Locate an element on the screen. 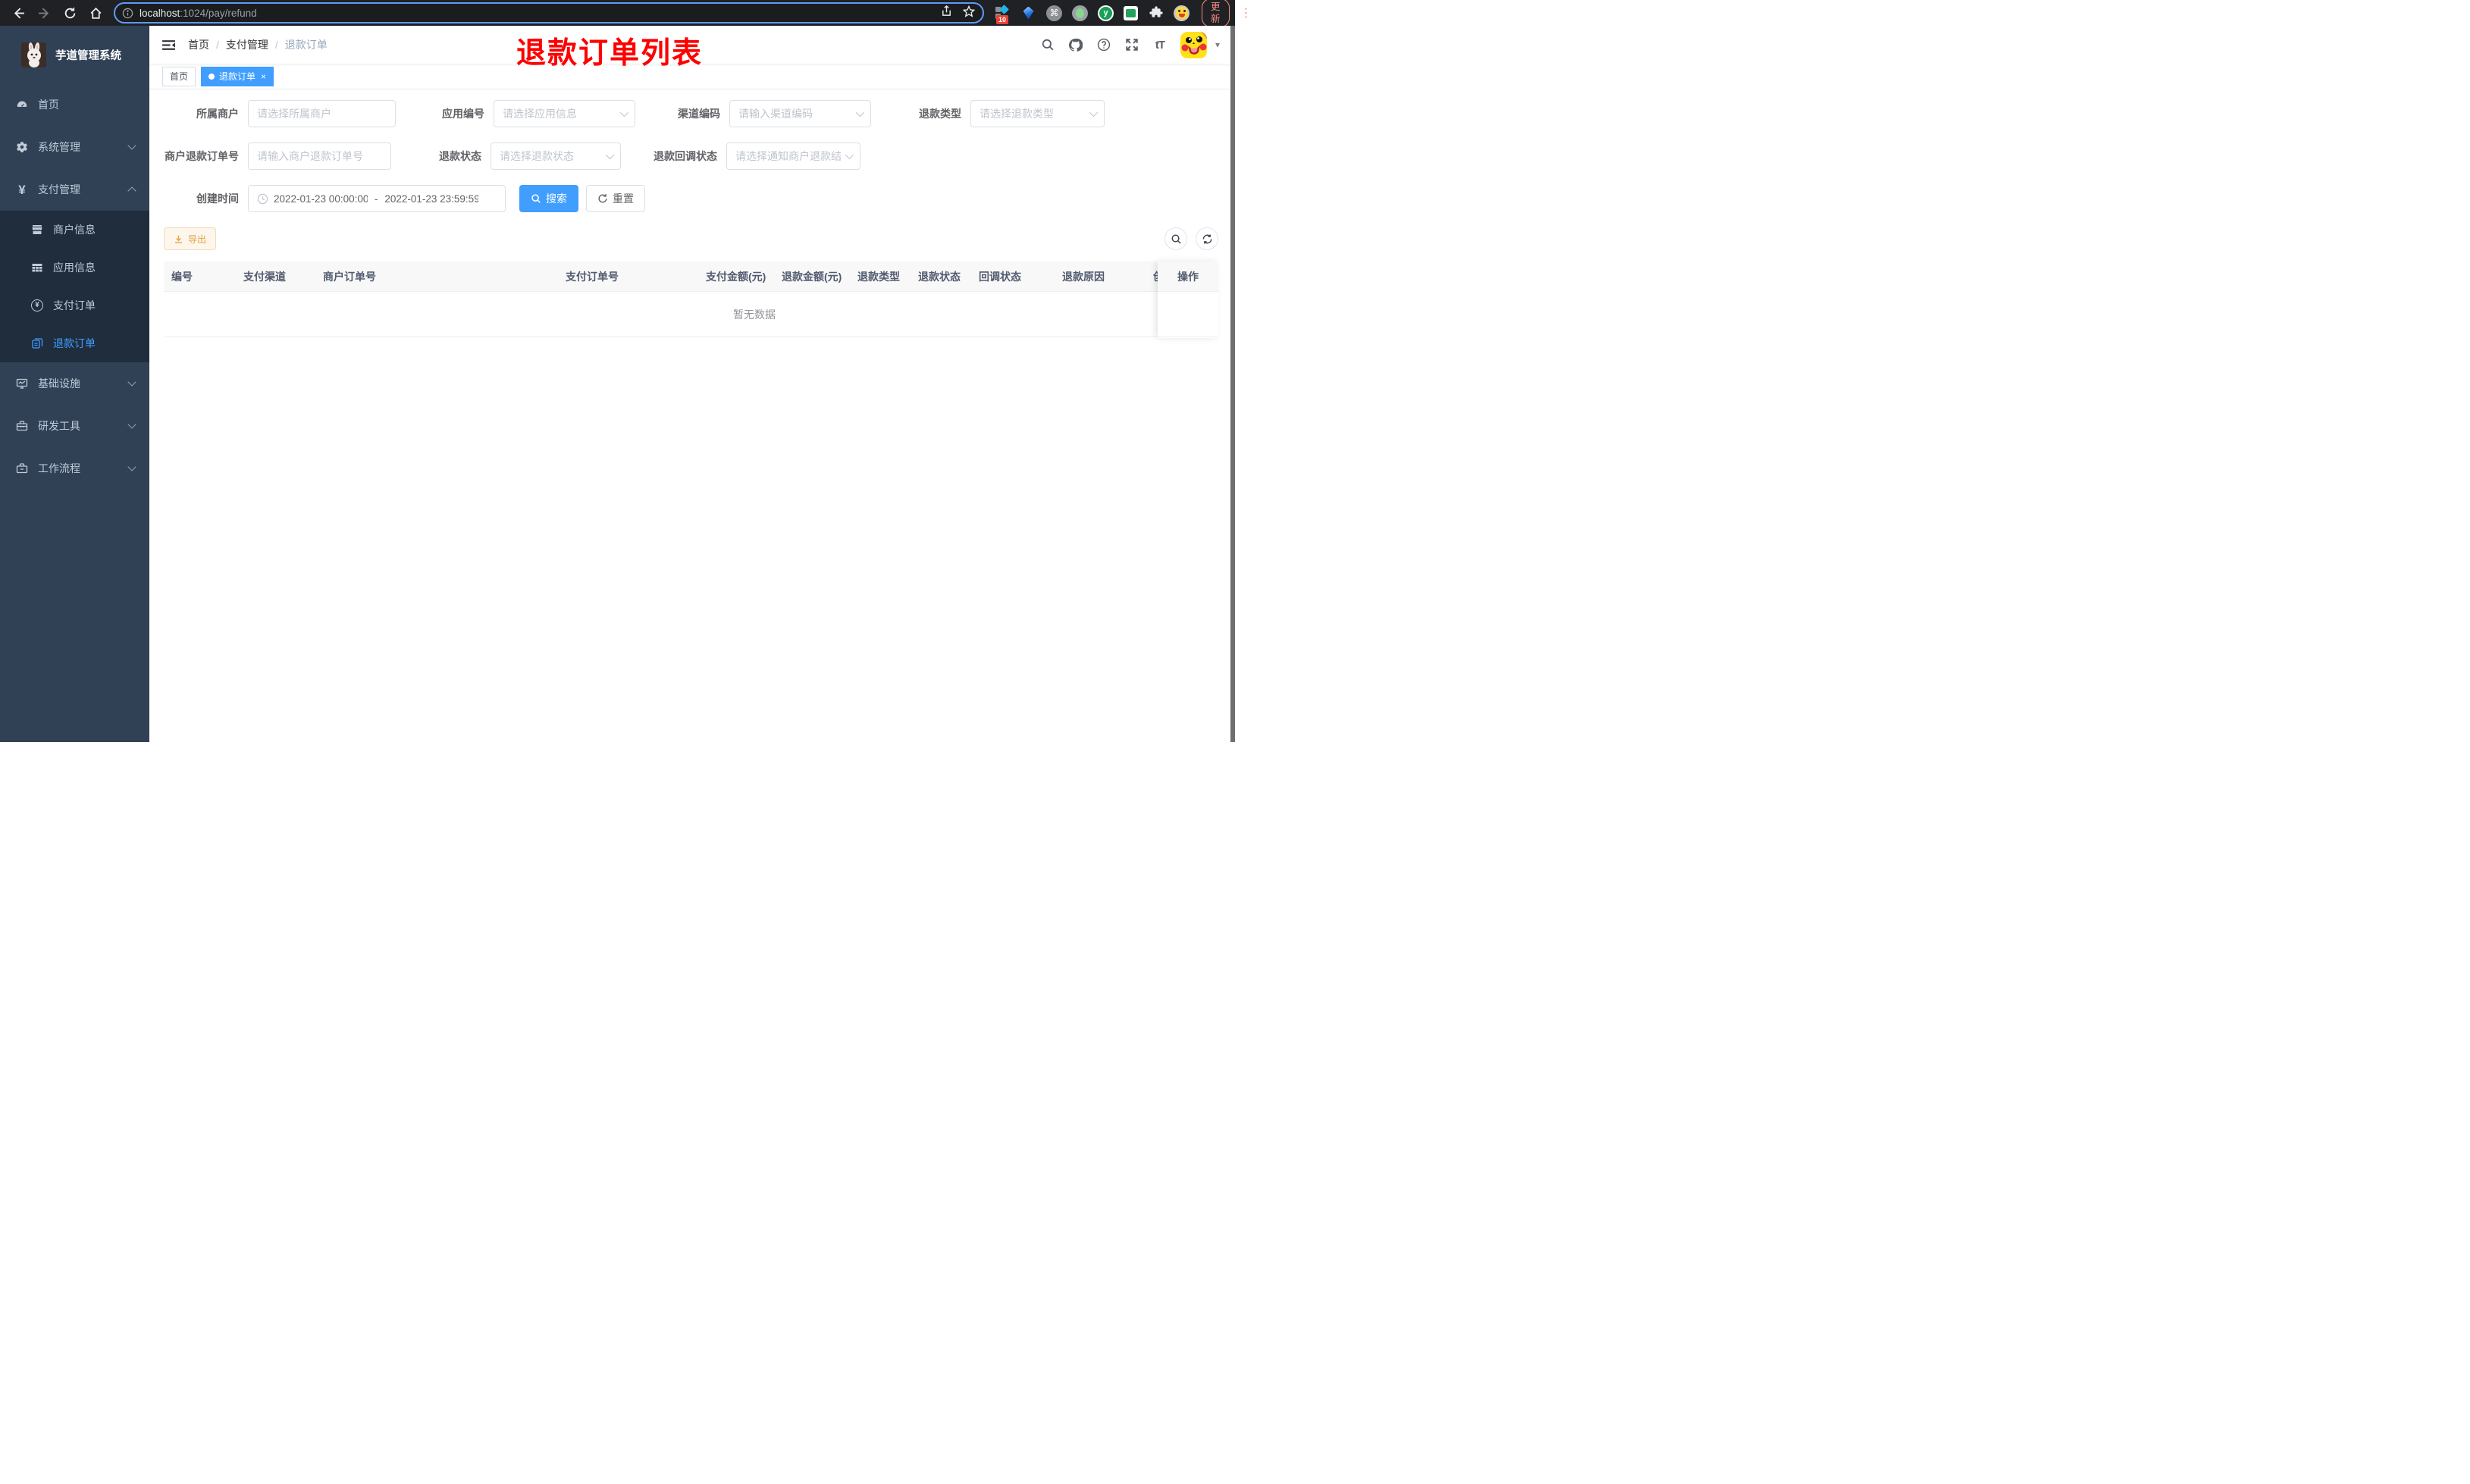  extension-gem-icon is located at coordinates (1028, 13).